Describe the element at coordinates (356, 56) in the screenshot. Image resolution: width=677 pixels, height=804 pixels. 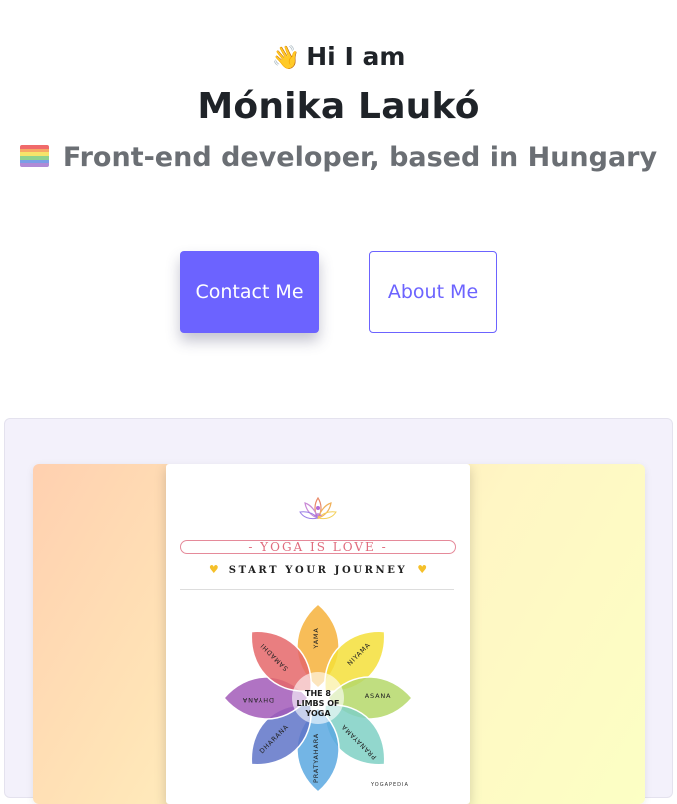
I see `greeting-text: Hi I am` at that location.